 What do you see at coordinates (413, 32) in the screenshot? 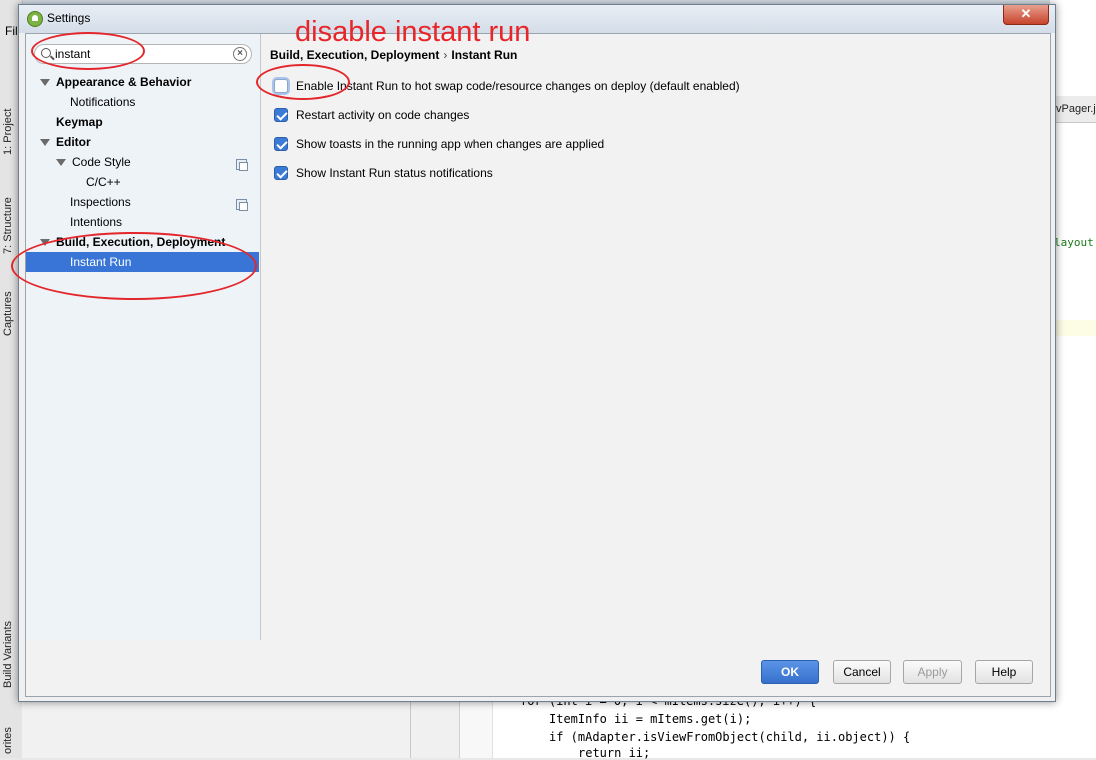
I see `annotation-text: disable instant run` at bounding box center [413, 32].